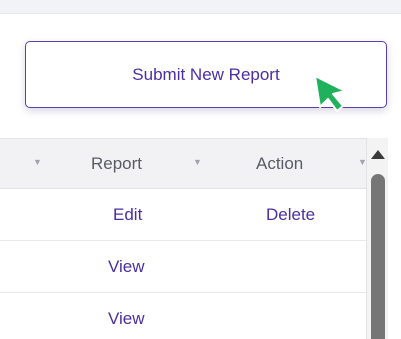  I want to click on column-header-action: Action, so click(279, 164).